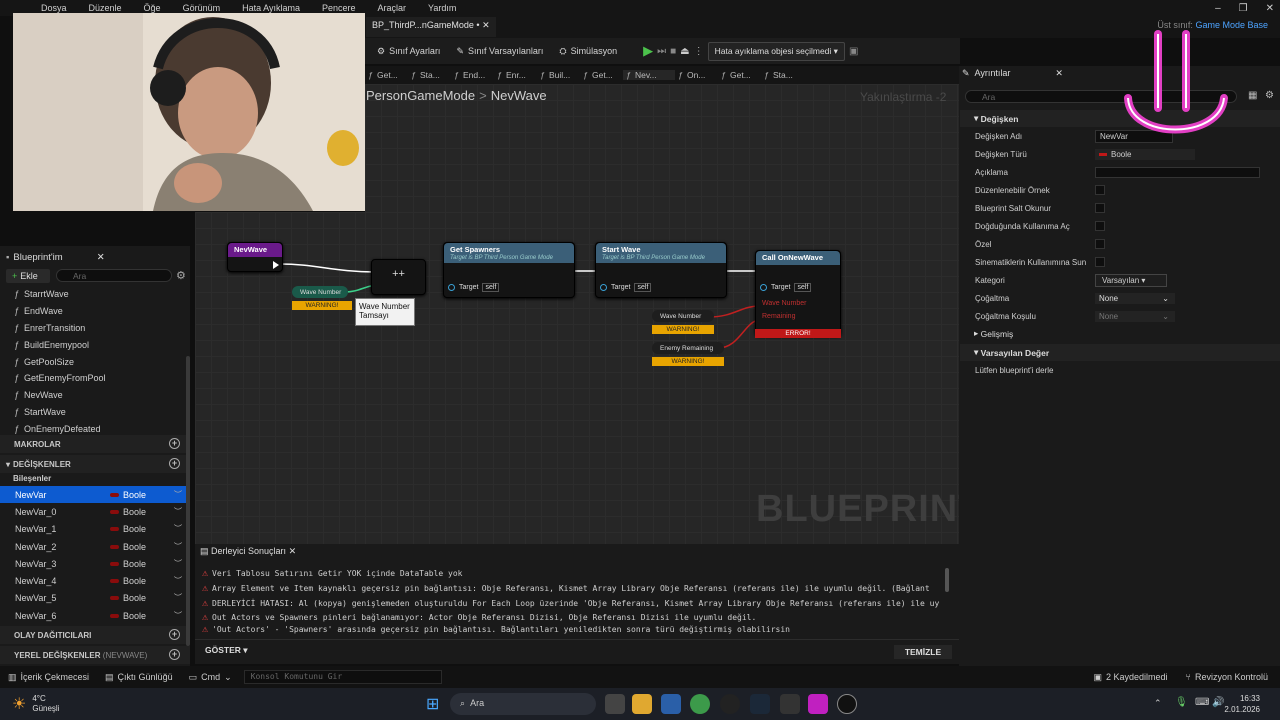 This screenshot has height=720, width=1280. What do you see at coordinates (442, 8) in the screenshot?
I see `menu-help: Yardım` at bounding box center [442, 8].